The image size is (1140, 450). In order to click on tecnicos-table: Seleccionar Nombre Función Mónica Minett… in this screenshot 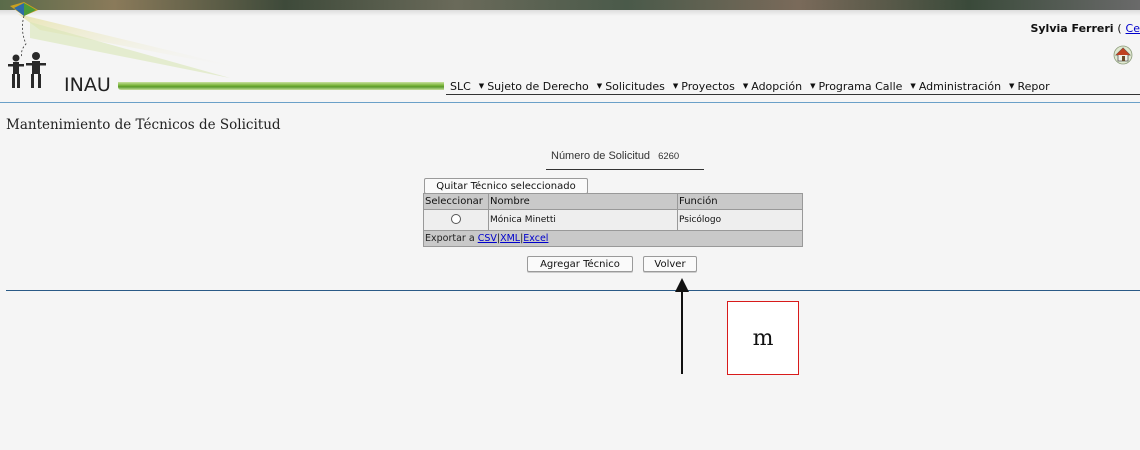, I will do `click(613, 220)`.